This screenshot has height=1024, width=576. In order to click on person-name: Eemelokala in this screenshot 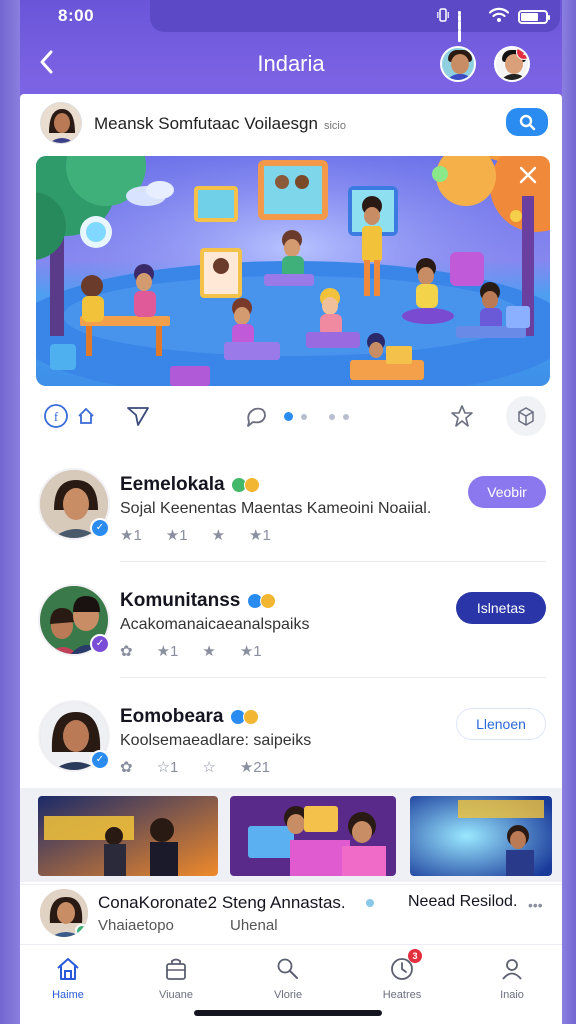, I will do `click(190, 485)`.